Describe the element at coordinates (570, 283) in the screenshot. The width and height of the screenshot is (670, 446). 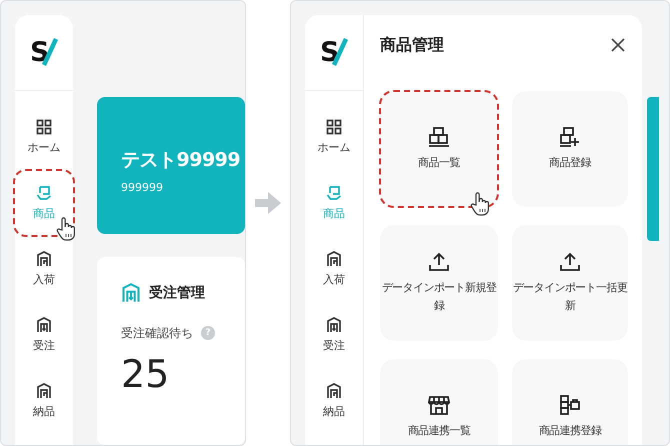
I see `menu-tile: データインポート一括更新` at that location.